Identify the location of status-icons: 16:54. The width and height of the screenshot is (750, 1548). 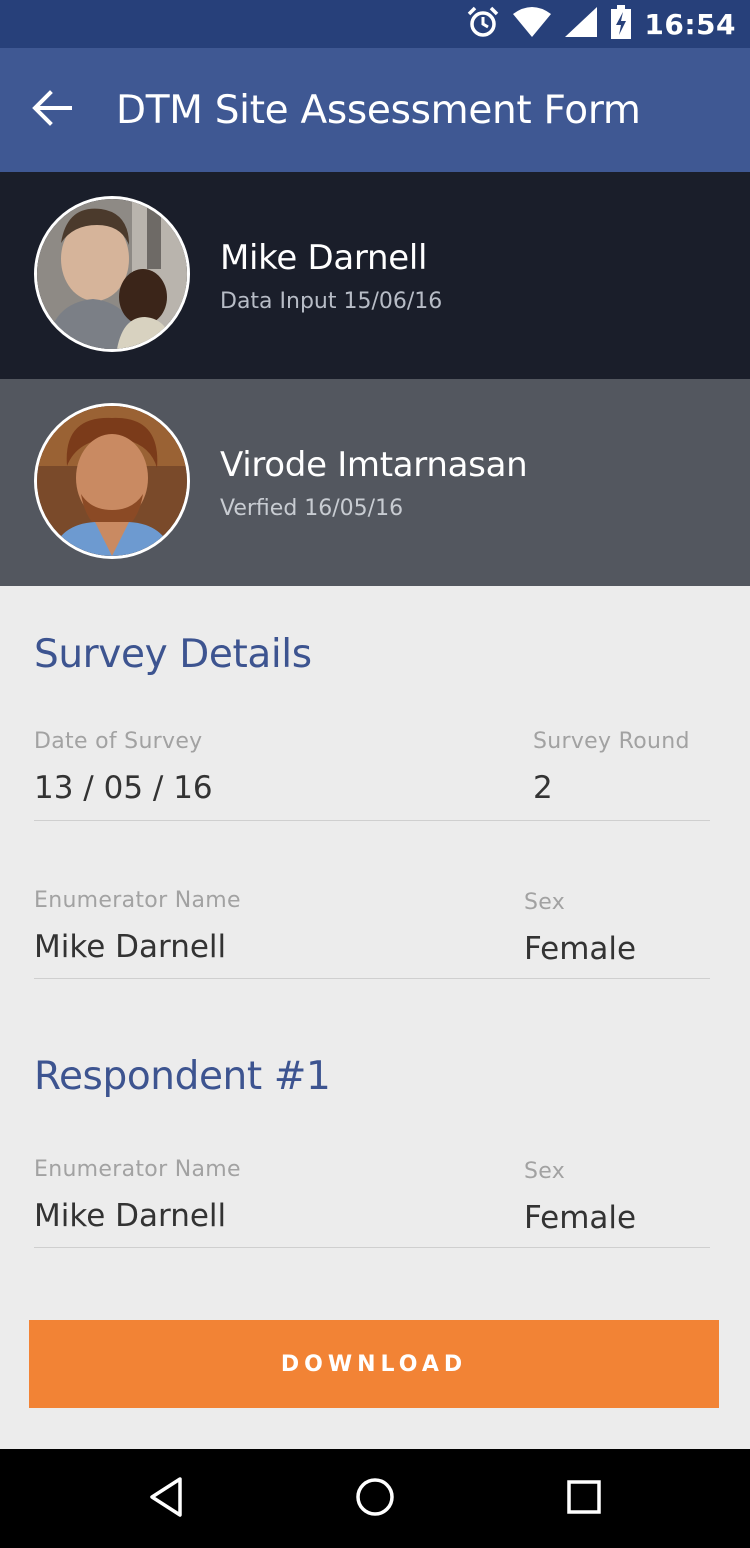
(601, 24).